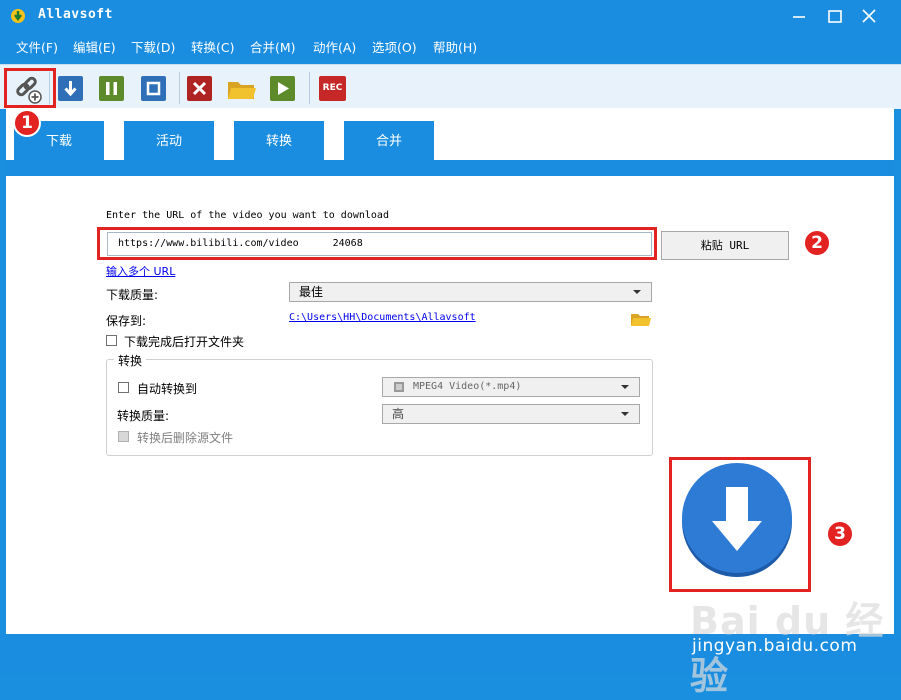 Image resolution: width=901 pixels, height=700 pixels. I want to click on minimize-button, so click(799, 16).